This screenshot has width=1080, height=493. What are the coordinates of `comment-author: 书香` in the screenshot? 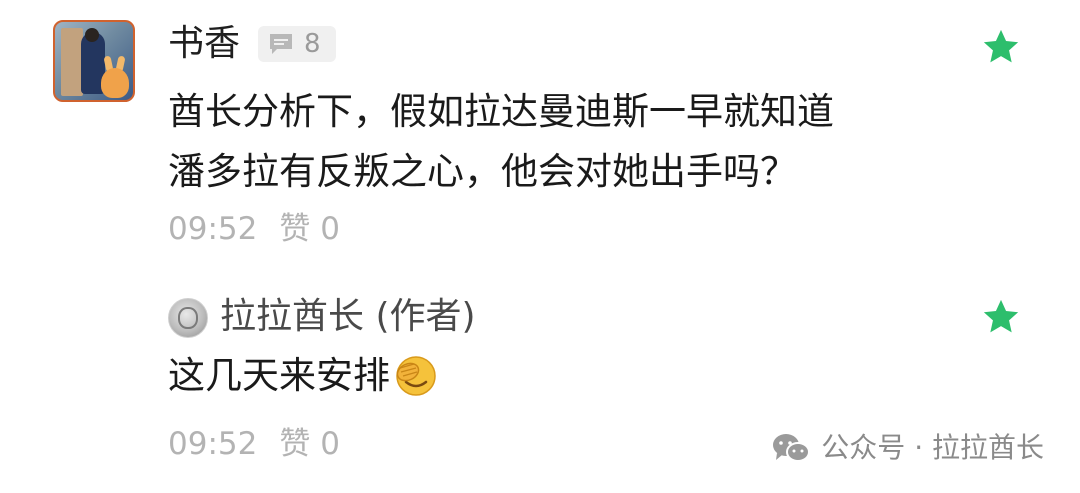 It's located at (204, 44).